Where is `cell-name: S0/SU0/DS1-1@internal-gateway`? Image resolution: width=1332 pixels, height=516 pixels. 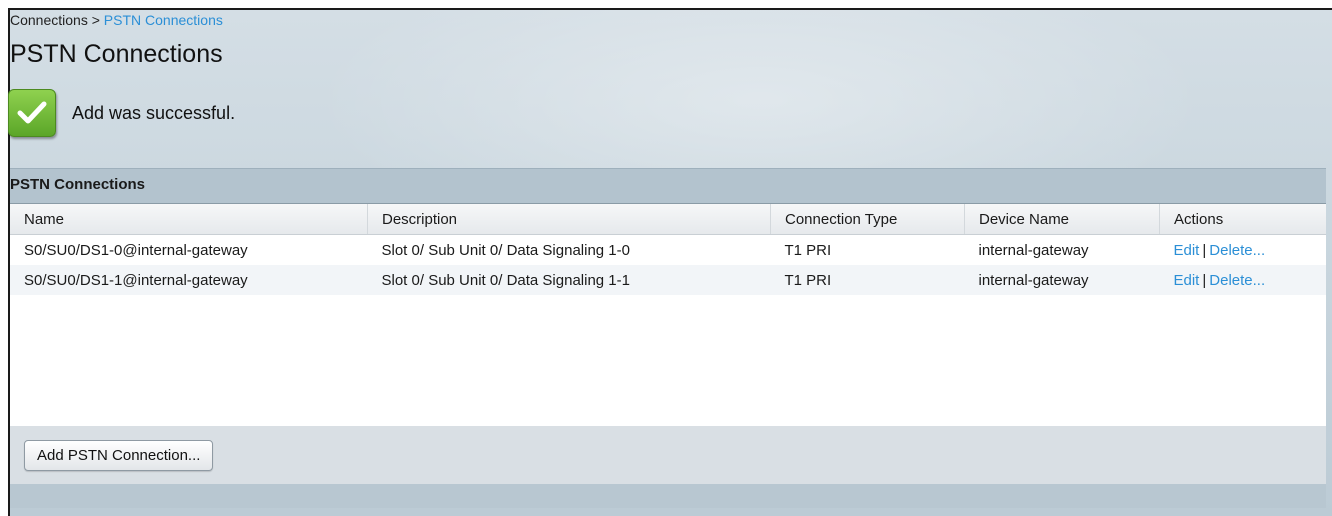 cell-name: S0/SU0/DS1-1@internal-gateway is located at coordinates (189, 280).